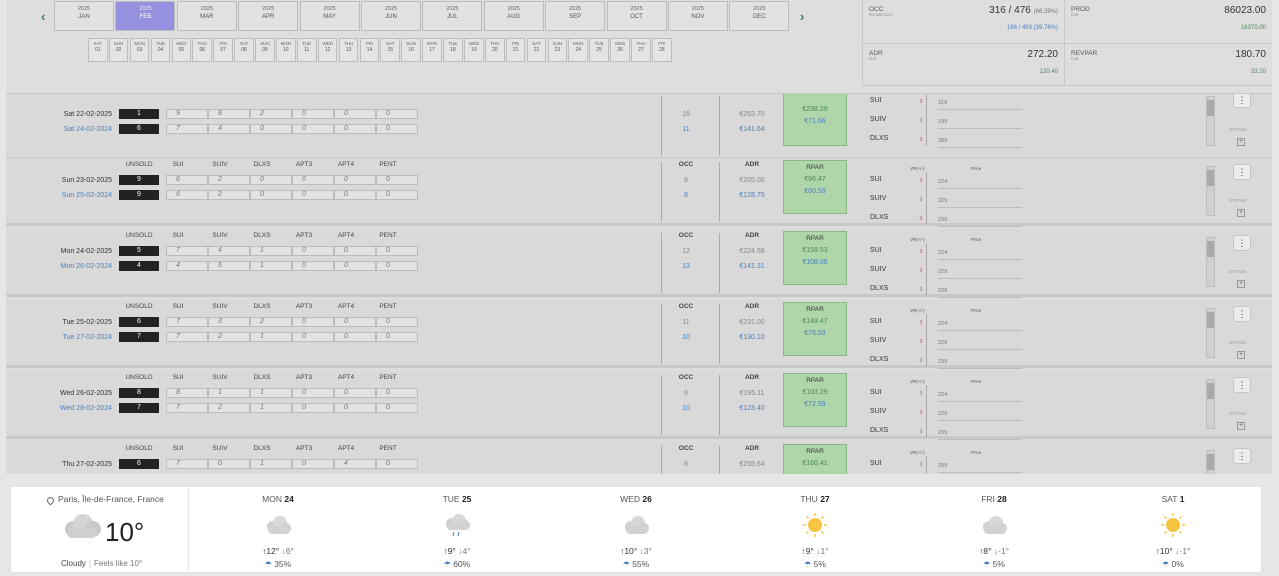 This screenshot has width=1279, height=576. I want to click on day-09: SUN 09, so click(265, 50).